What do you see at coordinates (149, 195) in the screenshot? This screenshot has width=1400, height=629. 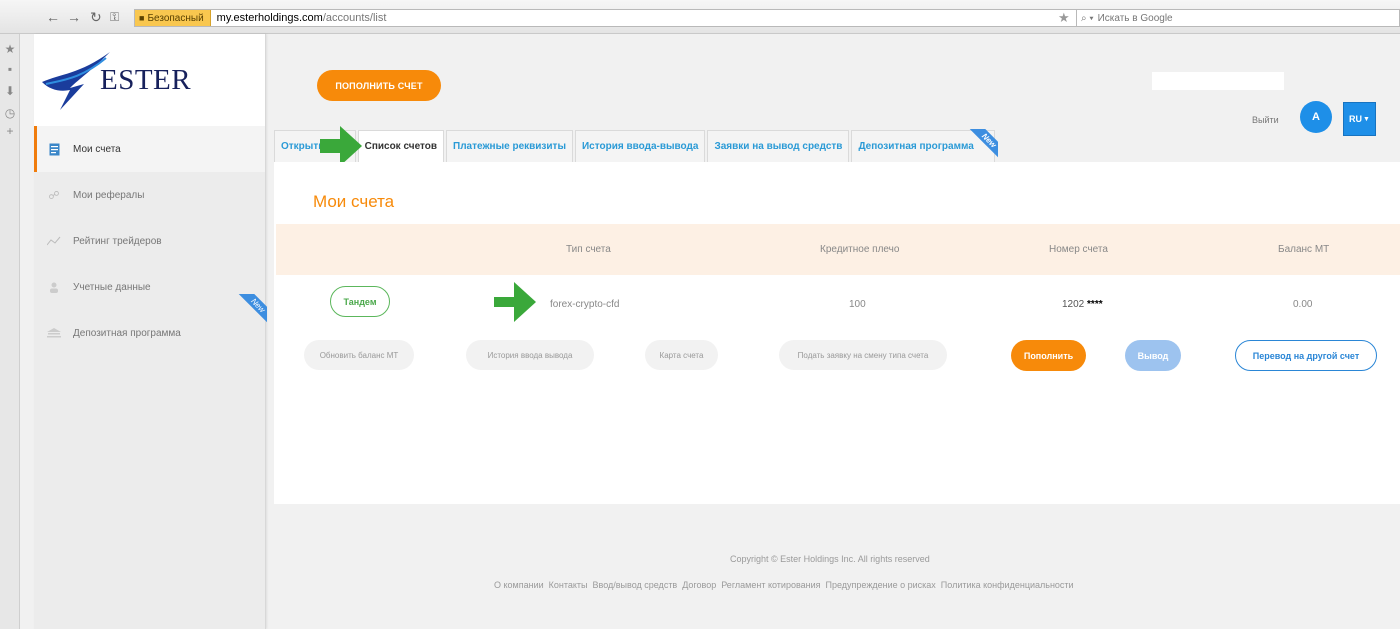 I see `sidebar-item-referrals: ☍ Мои рефералы` at bounding box center [149, 195].